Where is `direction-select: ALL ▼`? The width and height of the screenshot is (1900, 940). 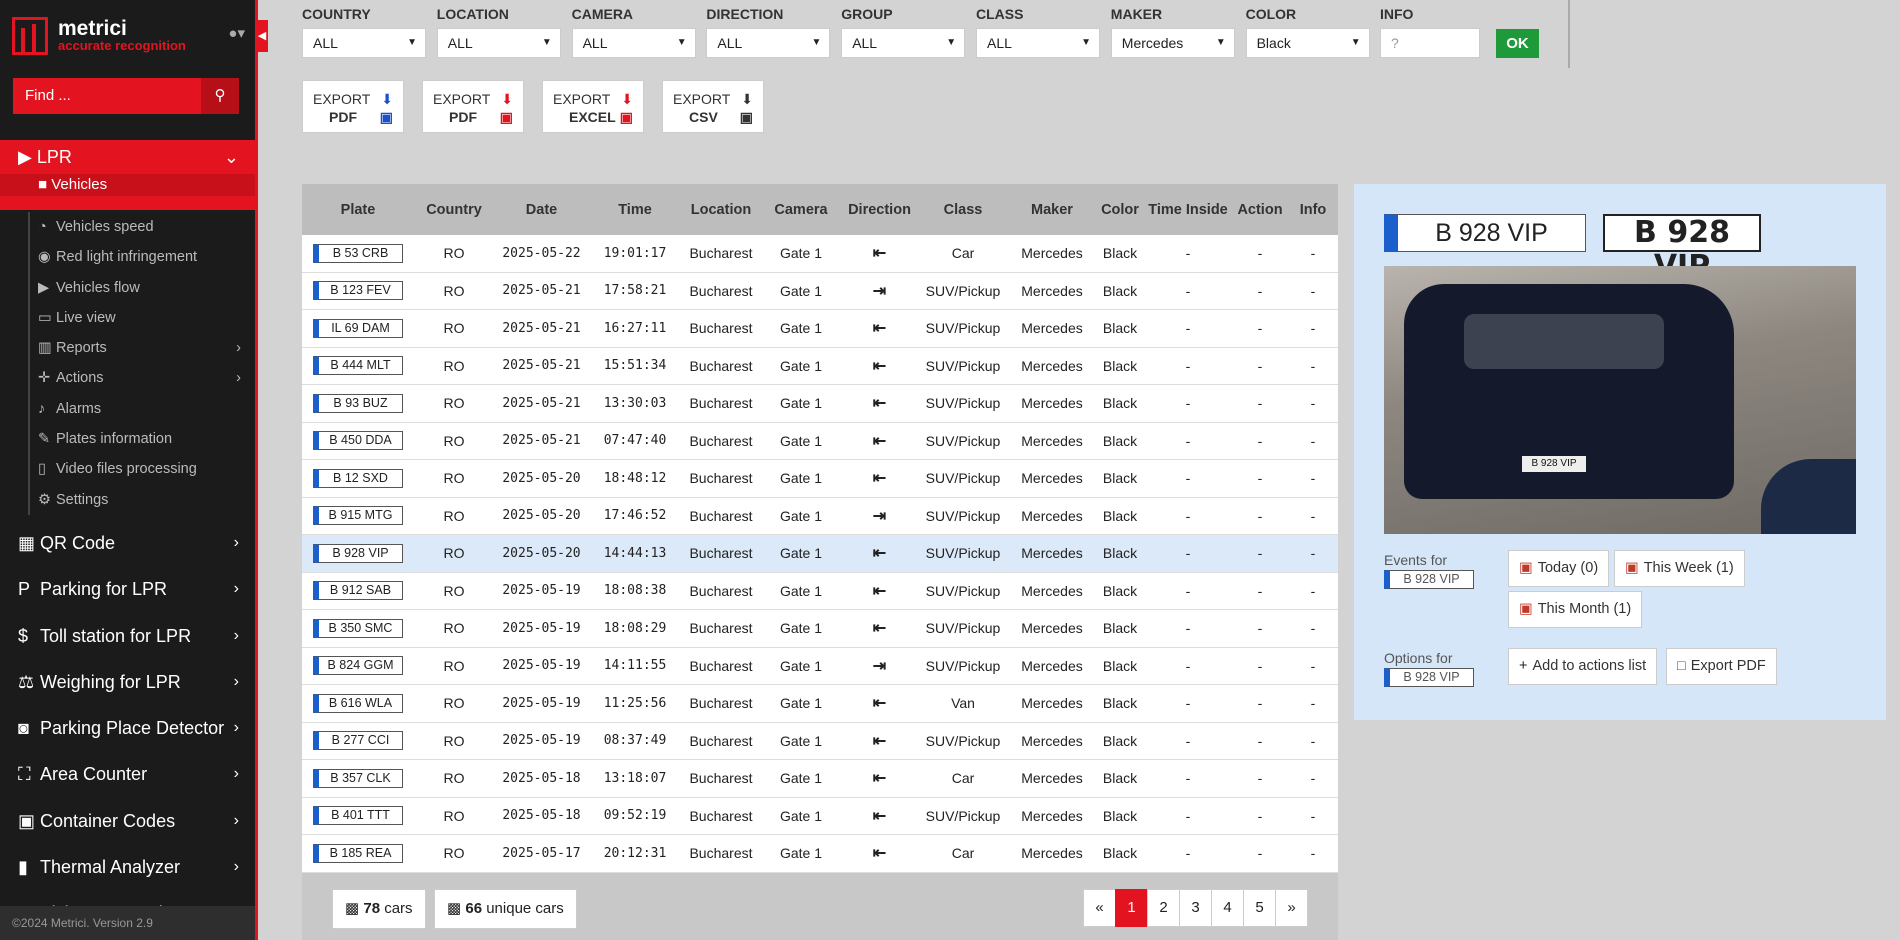 direction-select: ALL ▼ is located at coordinates (768, 43).